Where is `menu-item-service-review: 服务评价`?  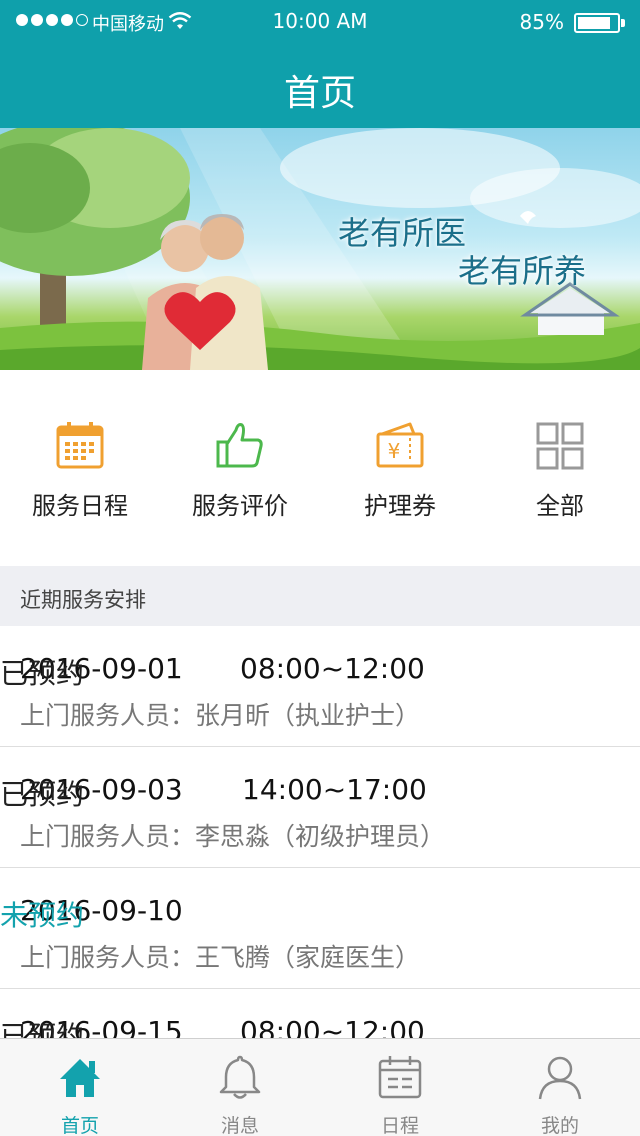 menu-item-service-review: 服务评价 is located at coordinates (240, 468).